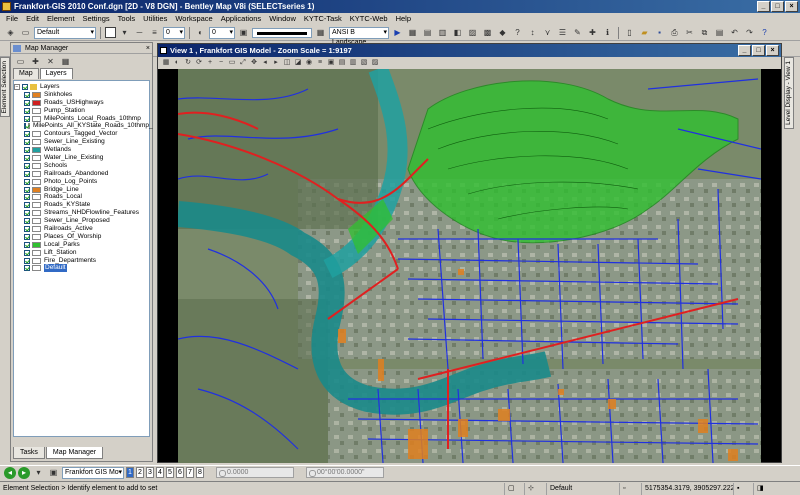 The image size is (800, 495). Describe the element at coordinates (547, 32) in the screenshot. I see `filter-icon: ⋎` at that location.